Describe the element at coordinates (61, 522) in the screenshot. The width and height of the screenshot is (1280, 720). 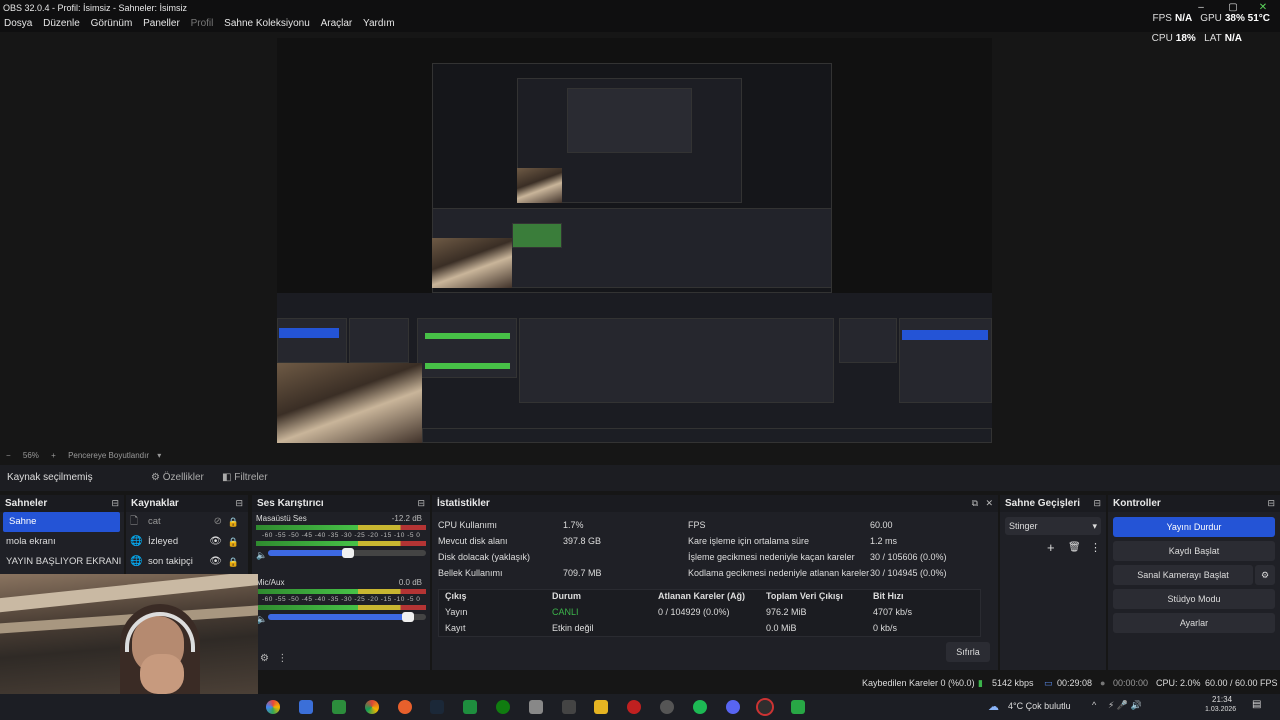
I see `scene-item-sahne: Sahne` at that location.